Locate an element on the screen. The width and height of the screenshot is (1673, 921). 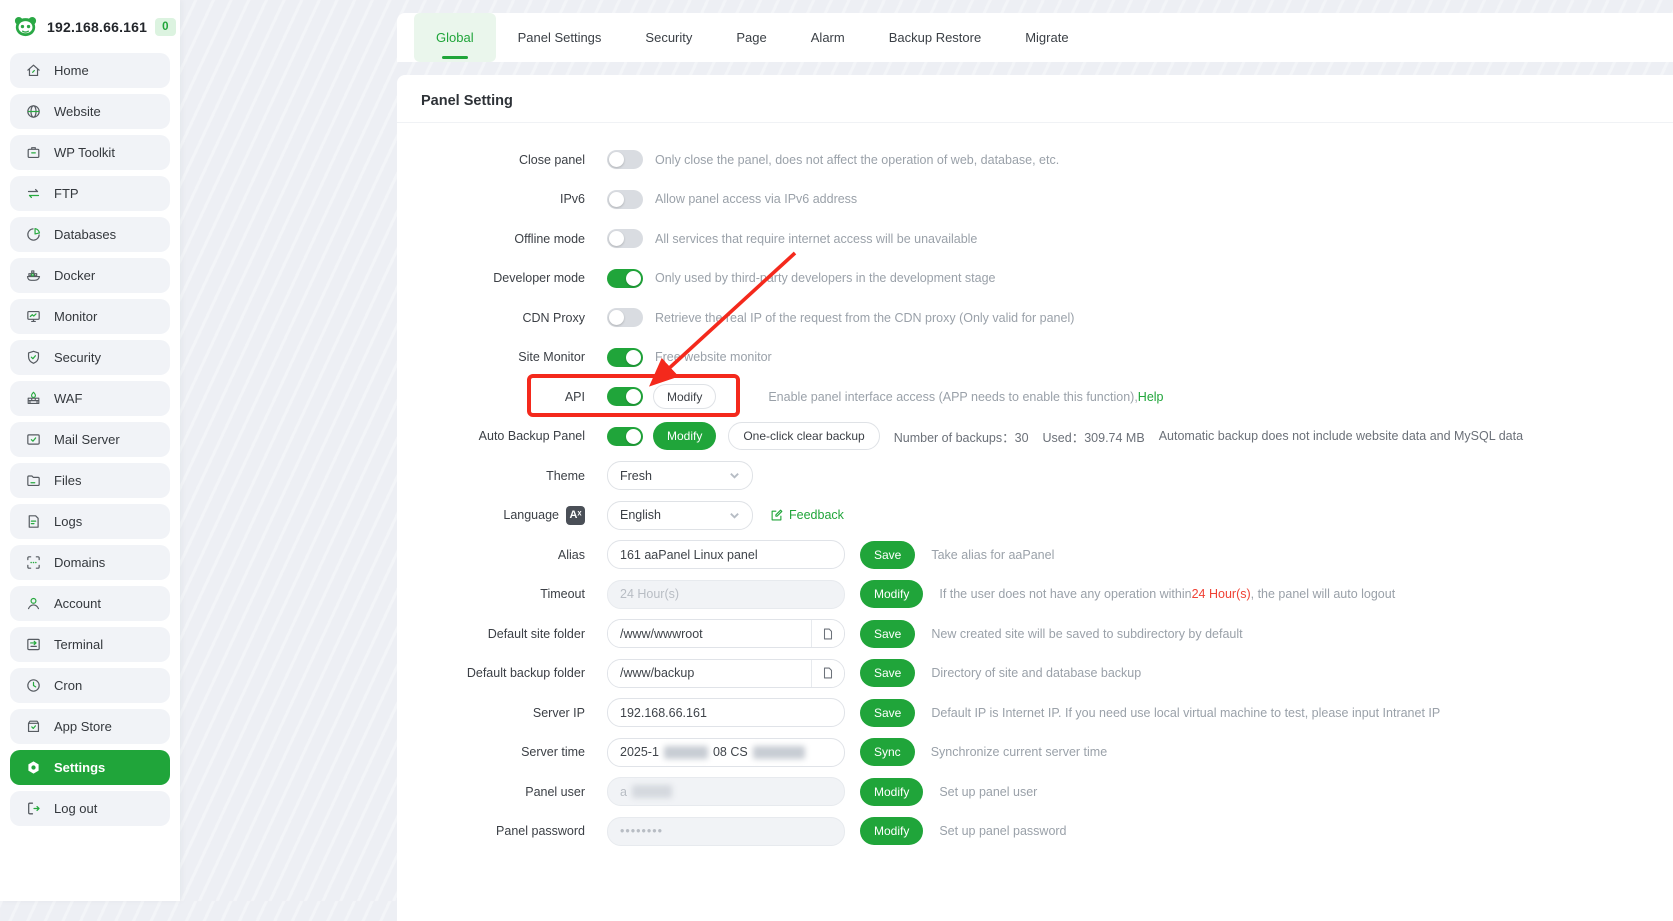
sidebar-item-label: App Store is located at coordinates (83, 726).